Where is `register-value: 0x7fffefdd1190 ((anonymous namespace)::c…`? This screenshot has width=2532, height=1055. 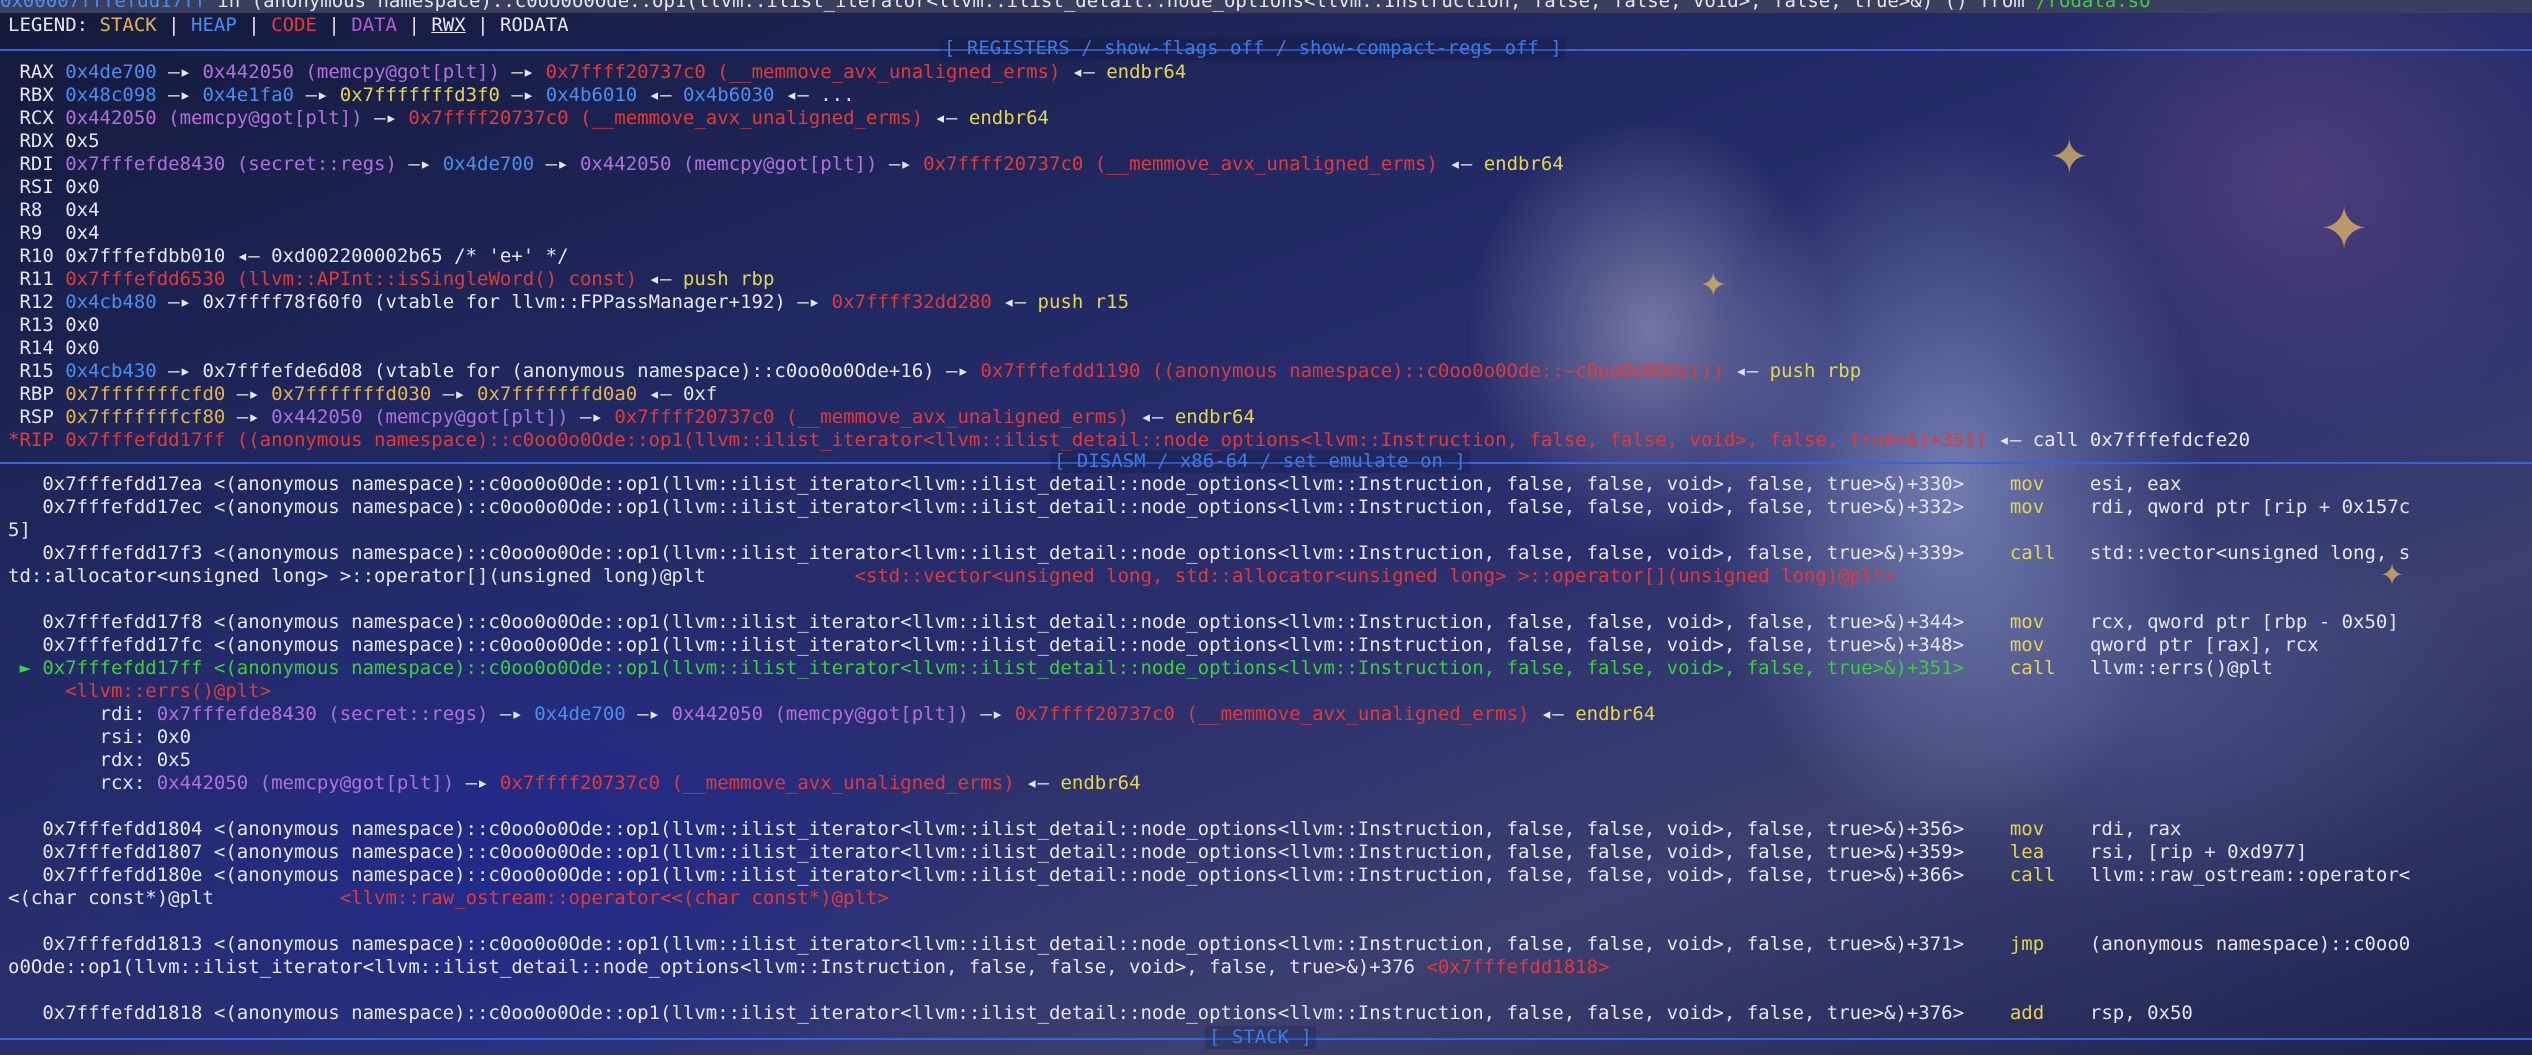 register-value: 0x7fffefdd1190 ((anonymous namespace)::c… is located at coordinates (1352, 371).